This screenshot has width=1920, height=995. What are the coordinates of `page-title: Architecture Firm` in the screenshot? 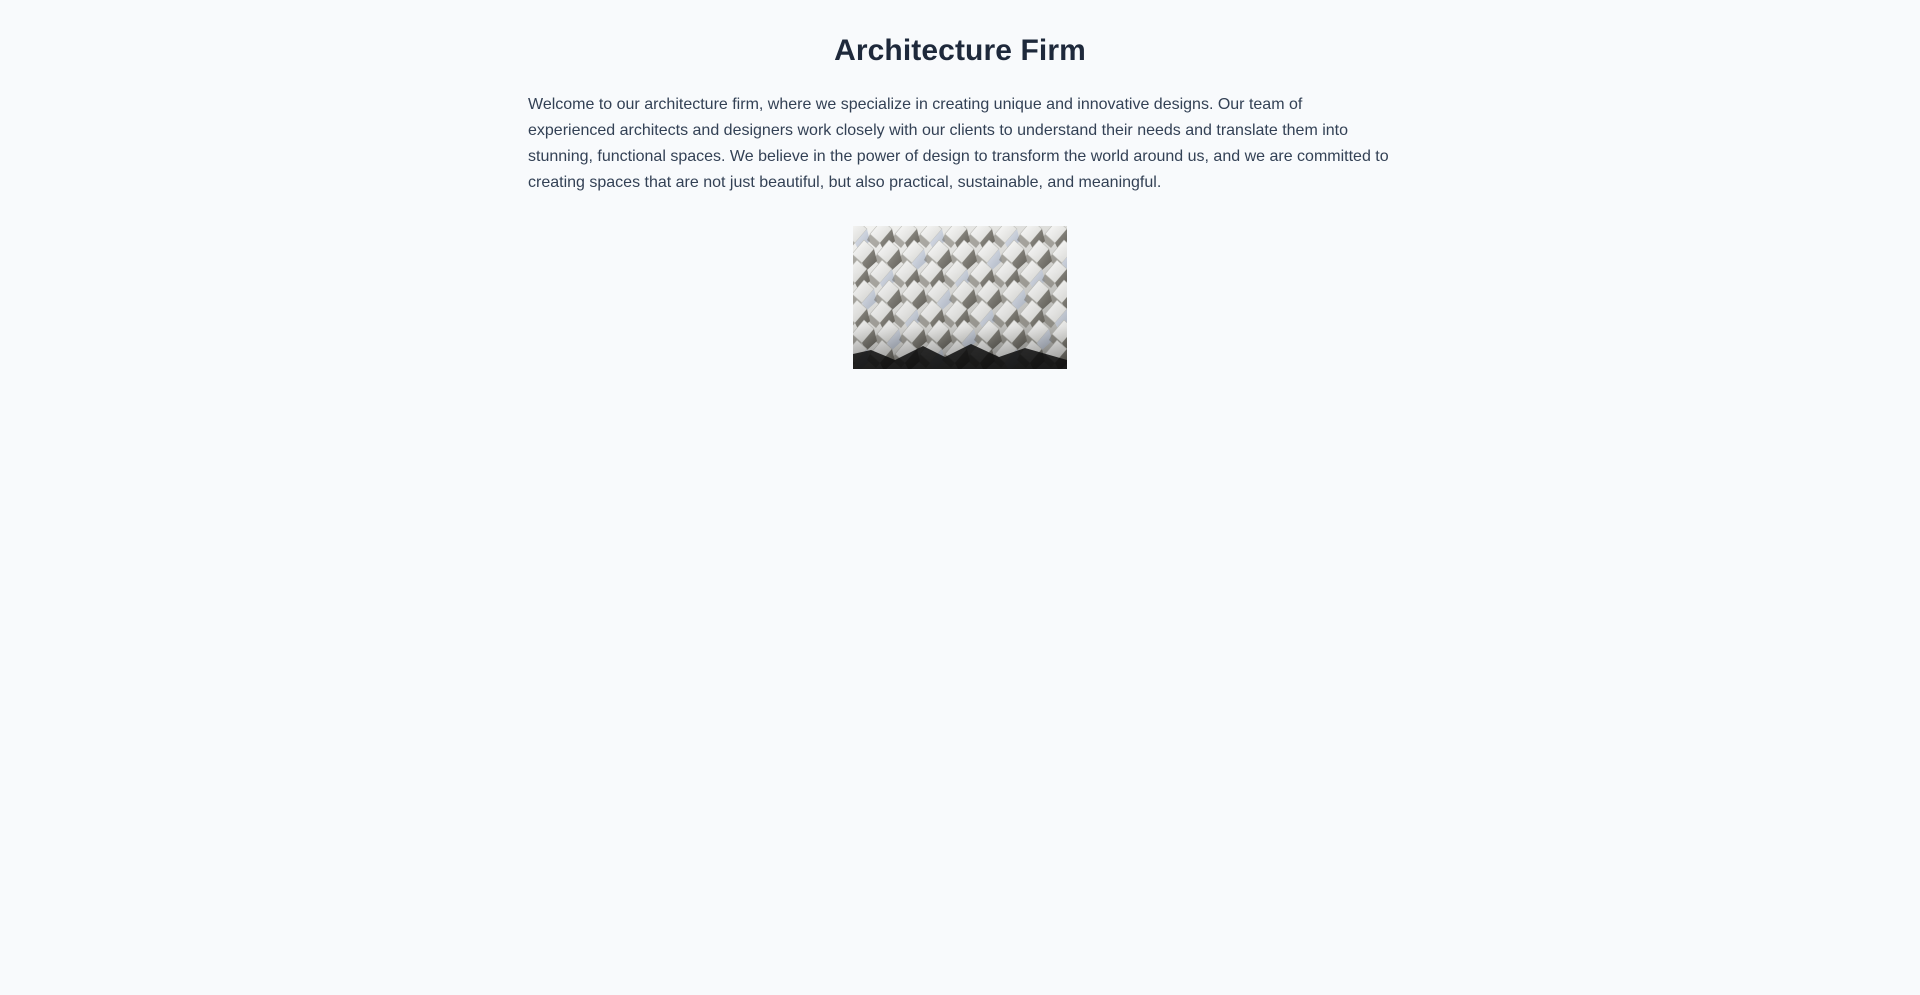 It's located at (960, 50).